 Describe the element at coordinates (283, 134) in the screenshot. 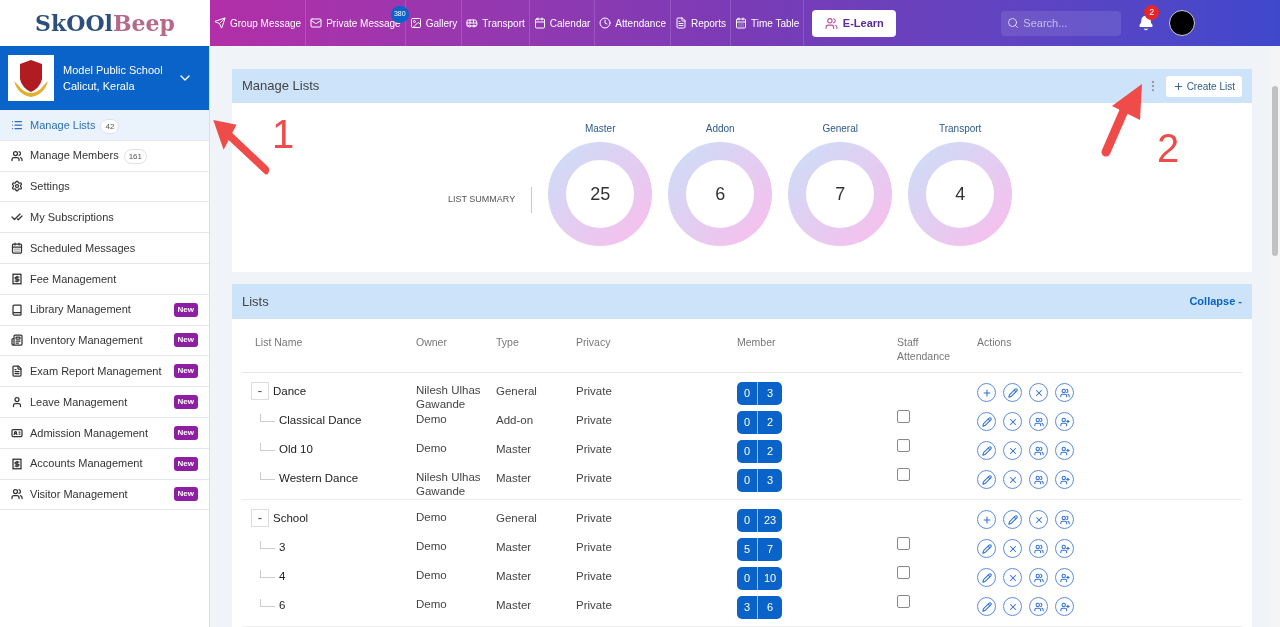

I see `annotation-number: 1` at that location.